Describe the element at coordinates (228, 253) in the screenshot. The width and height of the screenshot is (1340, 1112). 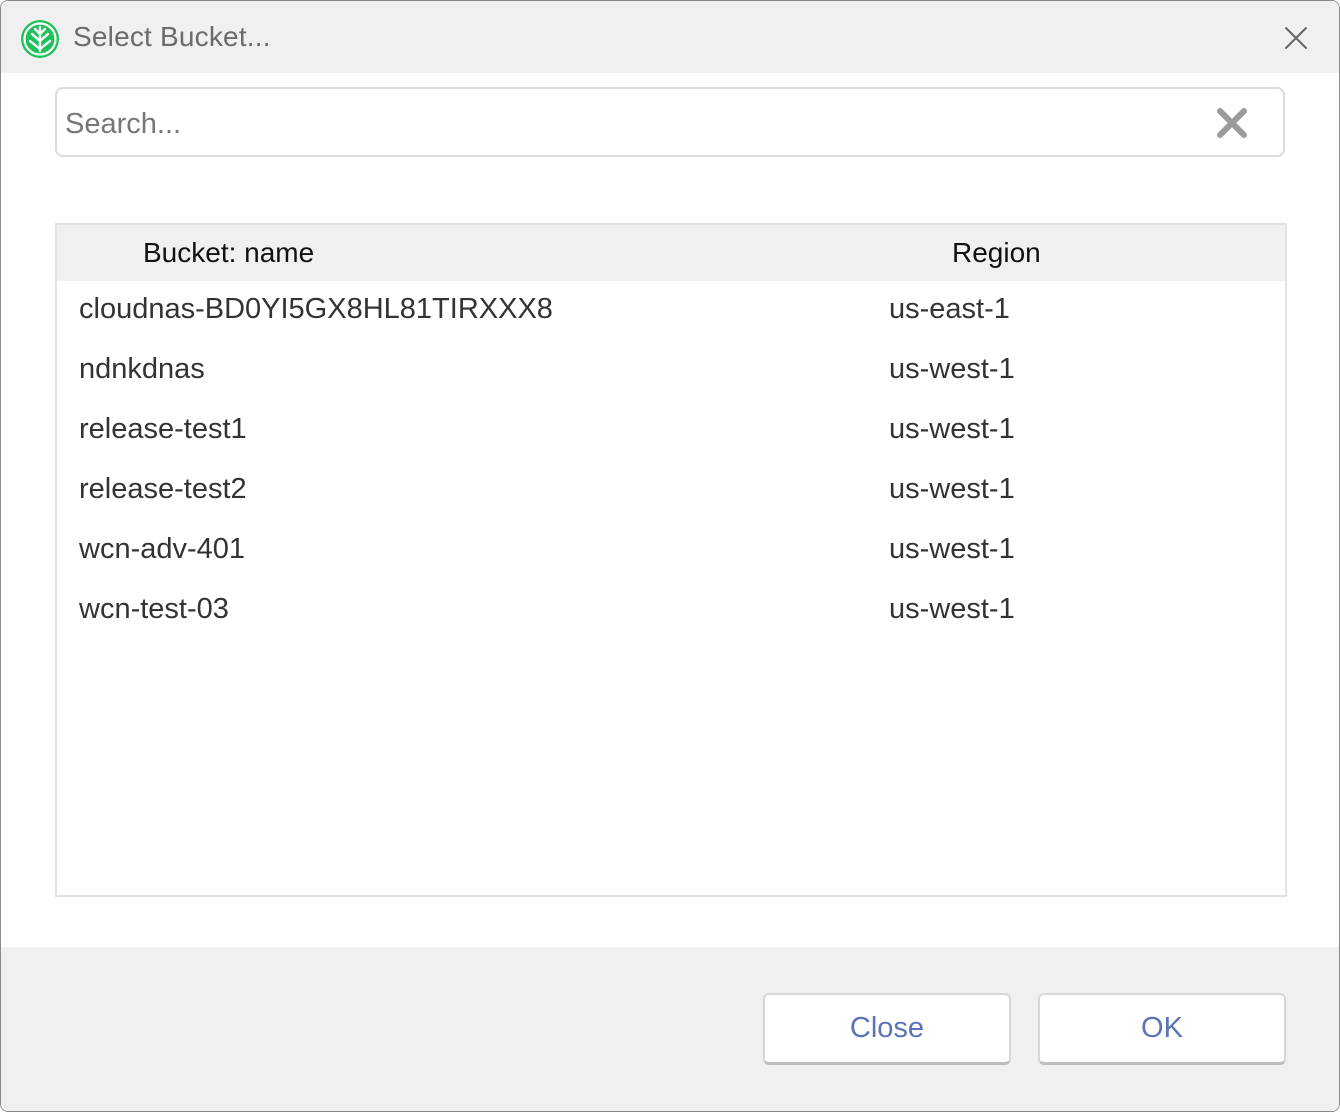
I see `column-header-bucket-name: Bucket: name` at that location.